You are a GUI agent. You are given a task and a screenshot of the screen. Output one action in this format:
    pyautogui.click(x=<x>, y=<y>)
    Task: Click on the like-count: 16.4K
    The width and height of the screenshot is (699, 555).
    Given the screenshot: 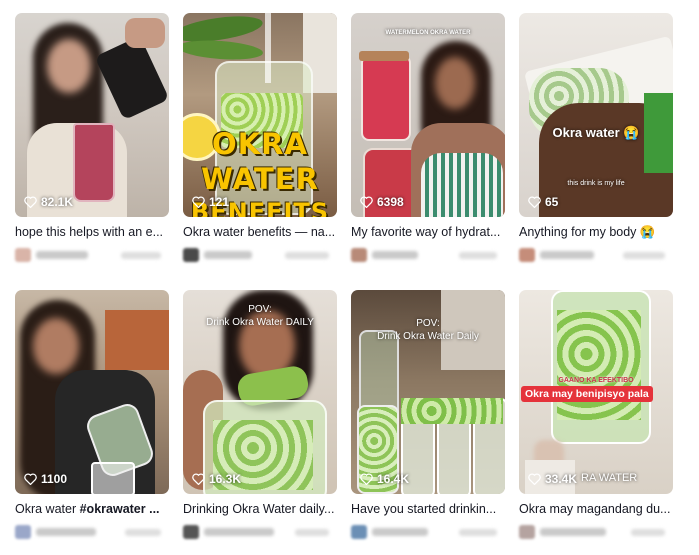 What is the action you would take?
    pyautogui.click(x=384, y=479)
    